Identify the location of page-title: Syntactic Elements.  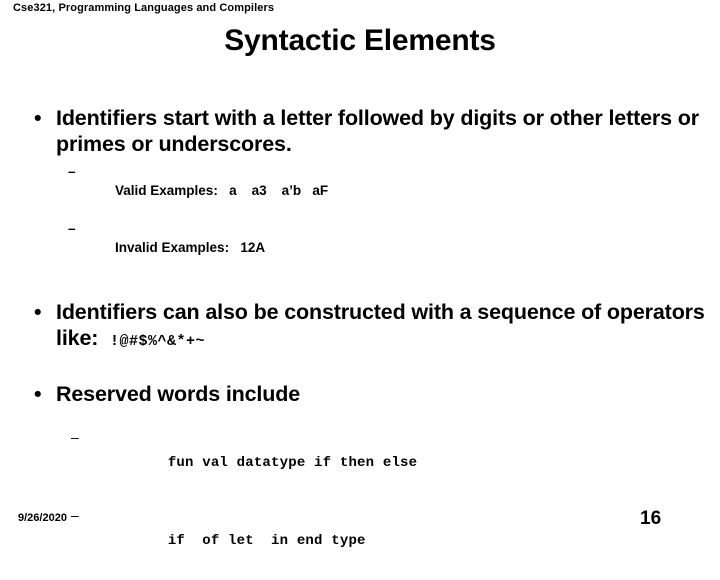
(360, 40).